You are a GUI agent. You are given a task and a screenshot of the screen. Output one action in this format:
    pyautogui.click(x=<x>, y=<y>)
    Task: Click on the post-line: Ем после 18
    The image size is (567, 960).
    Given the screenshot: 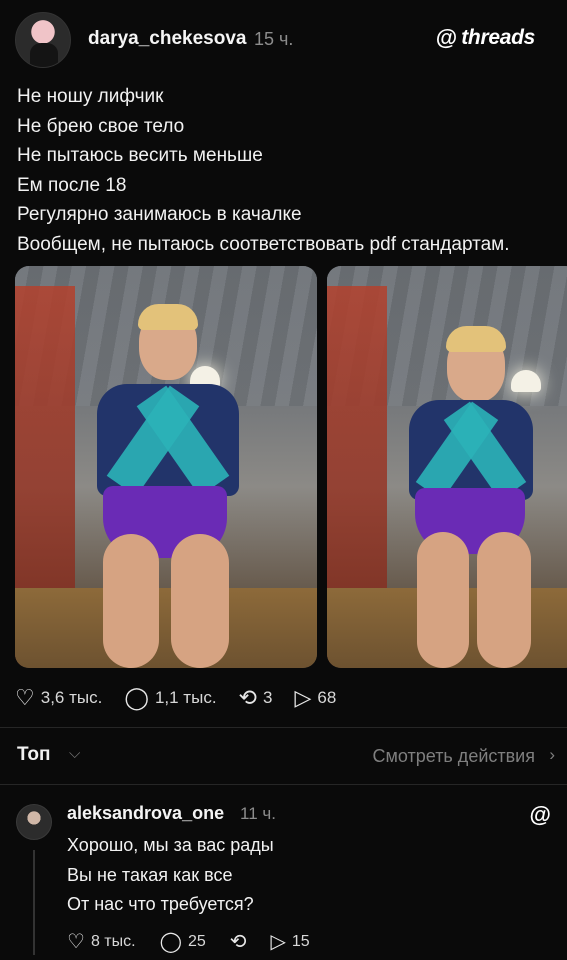 What is the action you would take?
    pyautogui.click(x=72, y=185)
    